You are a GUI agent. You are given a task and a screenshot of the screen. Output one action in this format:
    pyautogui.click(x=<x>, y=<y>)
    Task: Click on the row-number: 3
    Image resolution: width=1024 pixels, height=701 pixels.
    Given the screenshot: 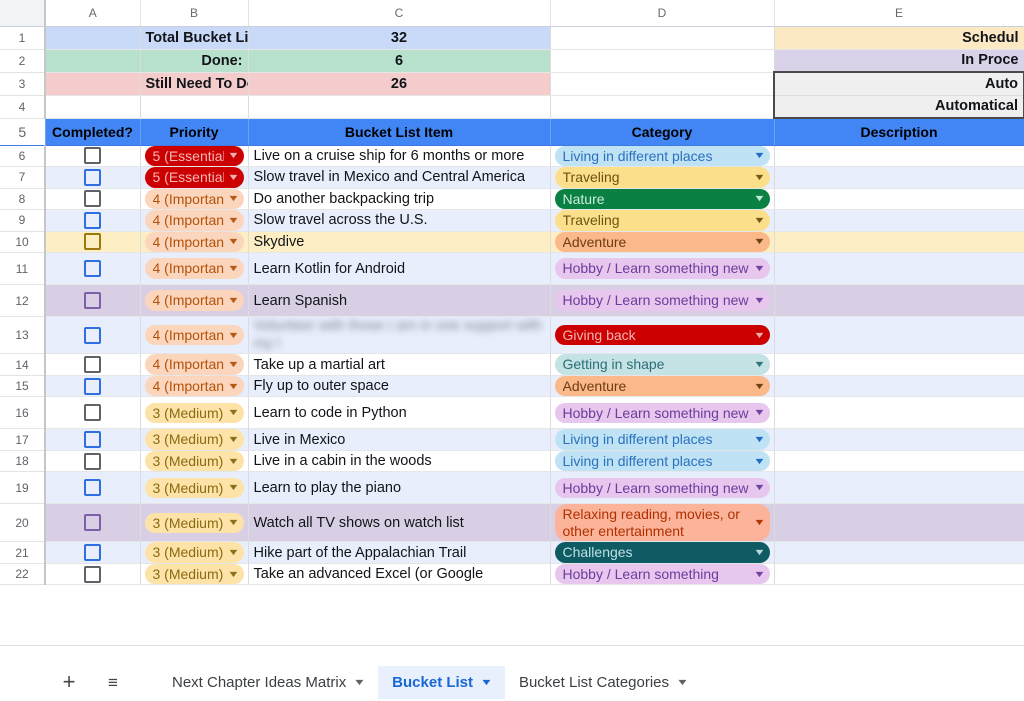 What is the action you would take?
    pyautogui.click(x=23, y=84)
    